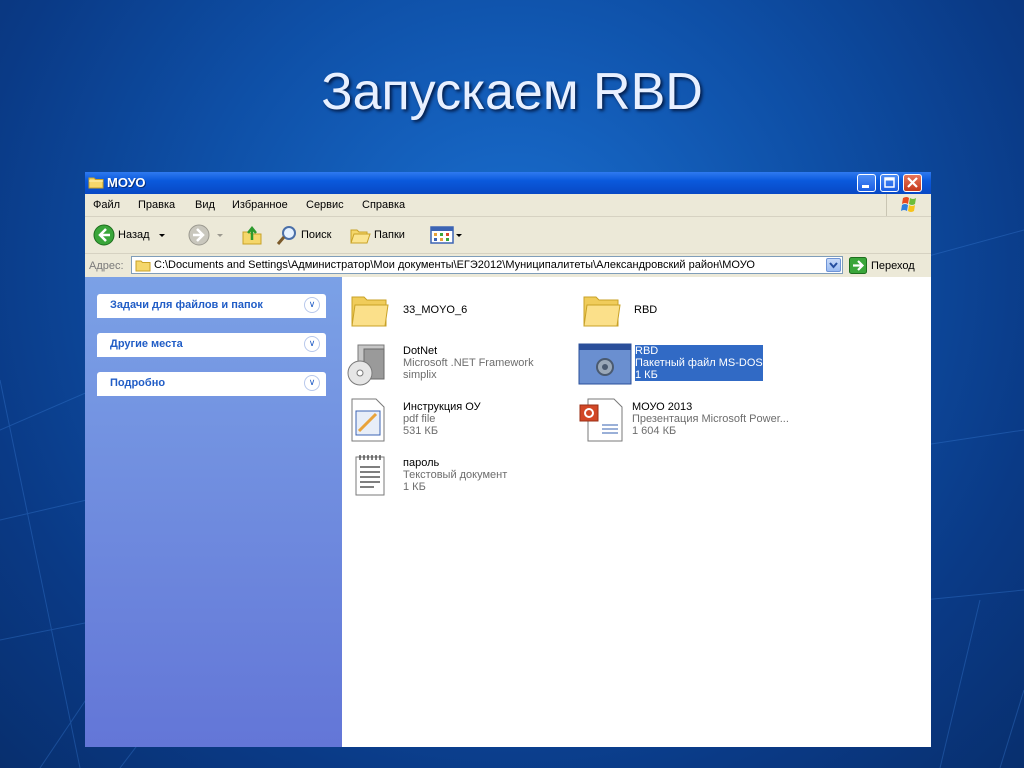 This screenshot has height=768, width=1024. What do you see at coordinates (421, 463) in the screenshot?
I see `file-name: пароль` at bounding box center [421, 463].